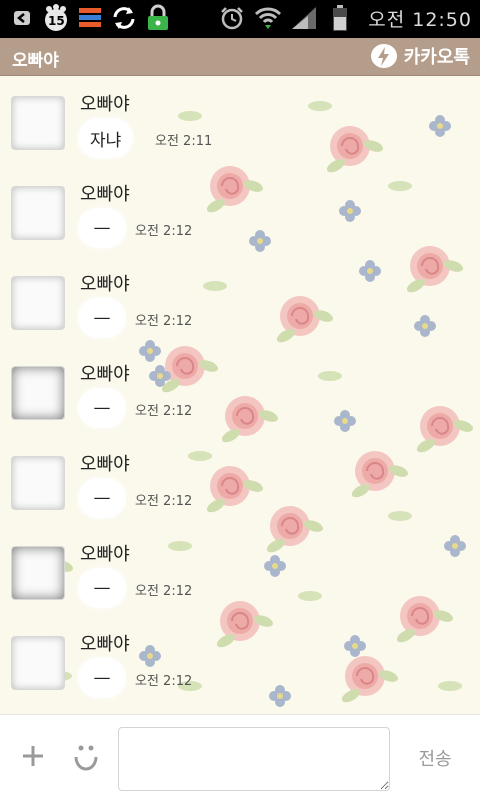 This screenshot has width=480, height=800. What do you see at coordinates (35, 58) in the screenshot?
I see `chat-title: 오빠야` at bounding box center [35, 58].